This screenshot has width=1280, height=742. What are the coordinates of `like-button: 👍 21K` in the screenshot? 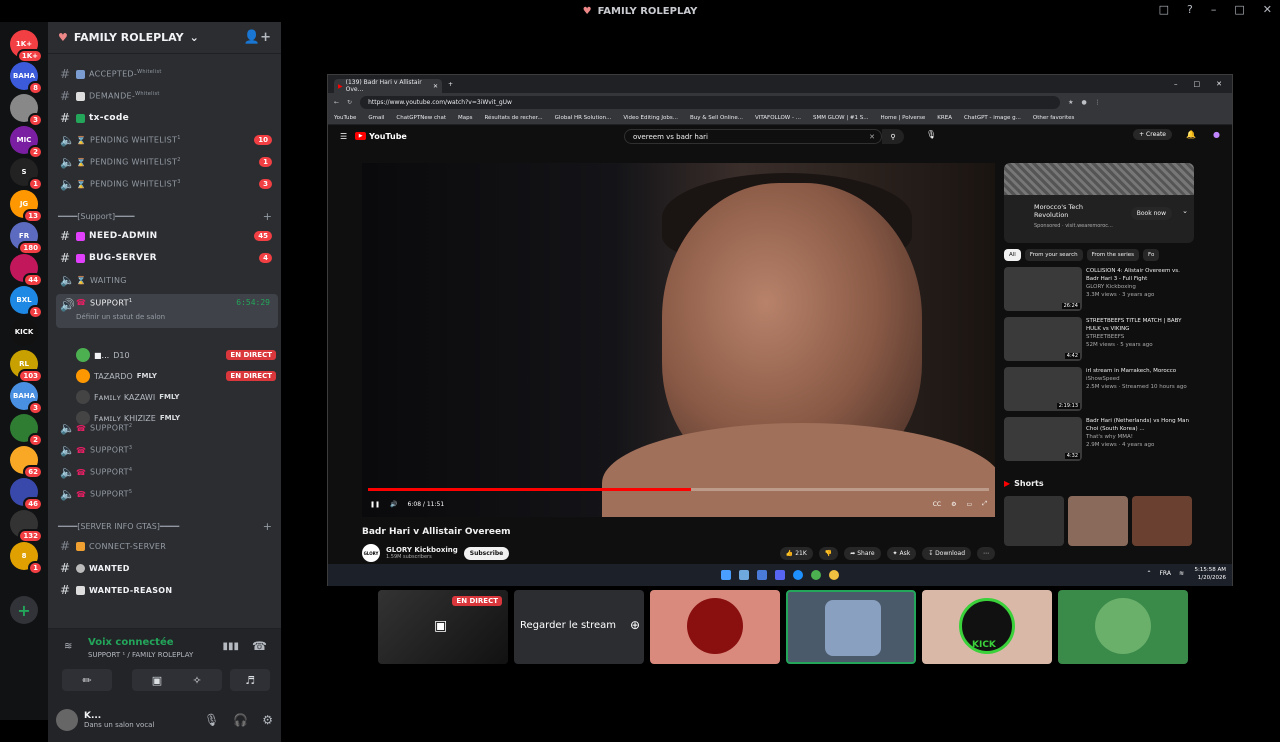 It's located at (796, 553).